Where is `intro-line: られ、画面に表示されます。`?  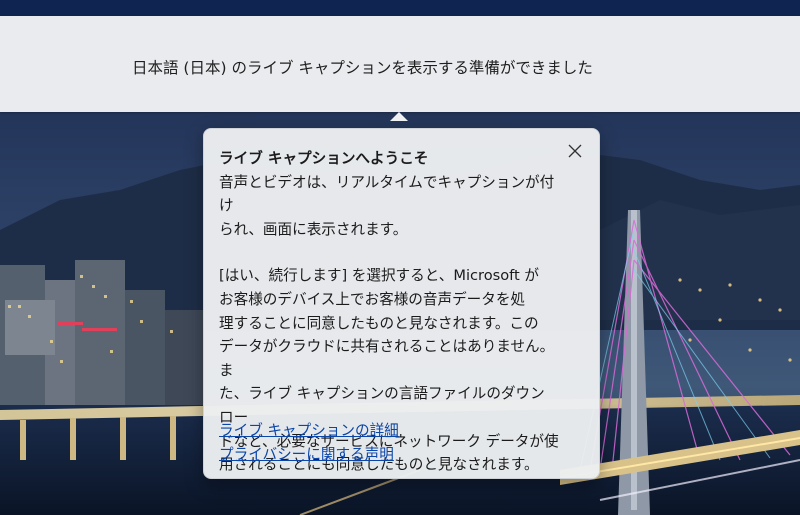 intro-line: られ、画面に表示されます。 is located at coordinates (313, 229).